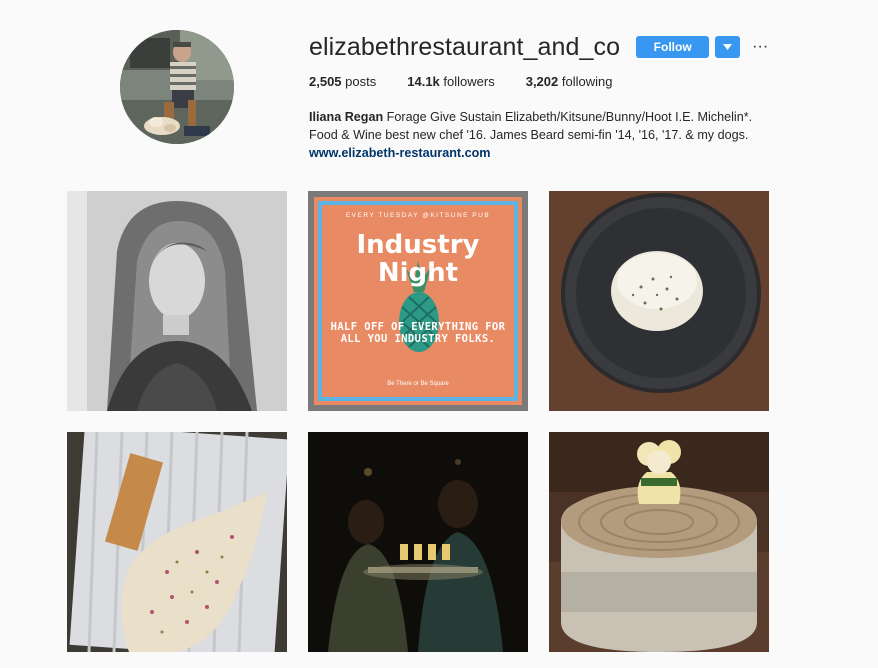 The width and height of the screenshot is (878, 668). Describe the element at coordinates (325, 81) in the screenshot. I see `posts-count: 2,505` at that location.